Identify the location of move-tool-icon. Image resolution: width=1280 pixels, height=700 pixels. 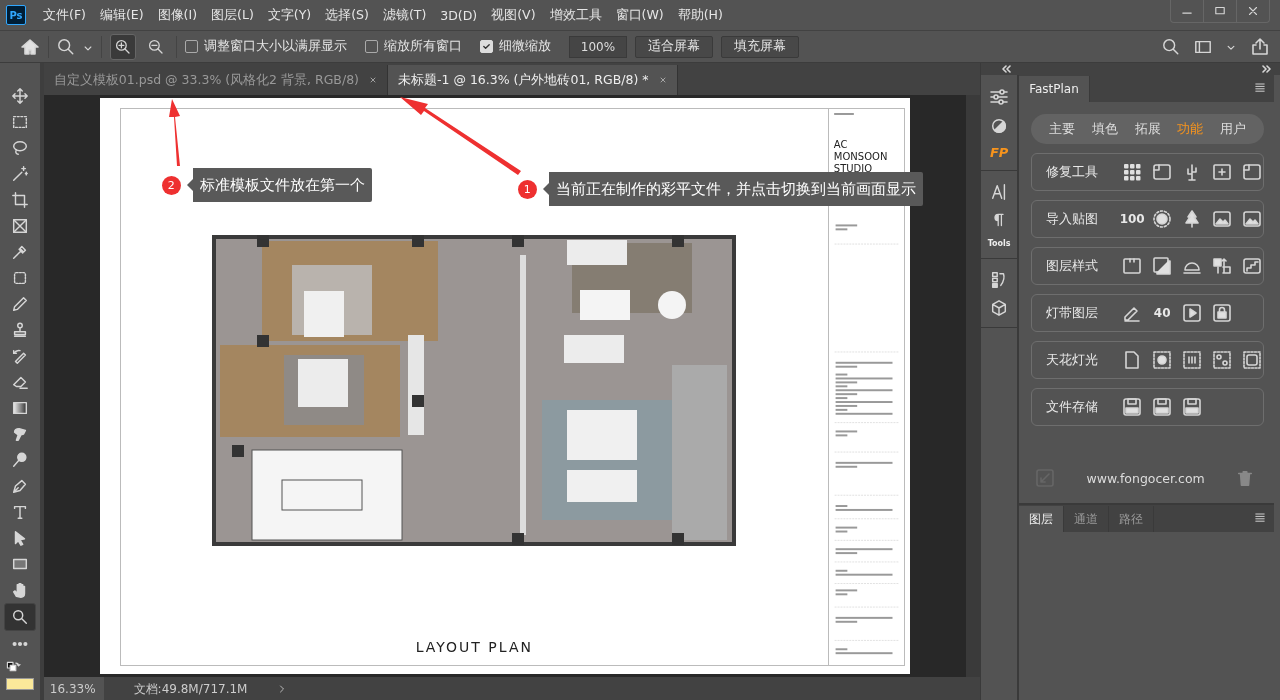
(19, 96).